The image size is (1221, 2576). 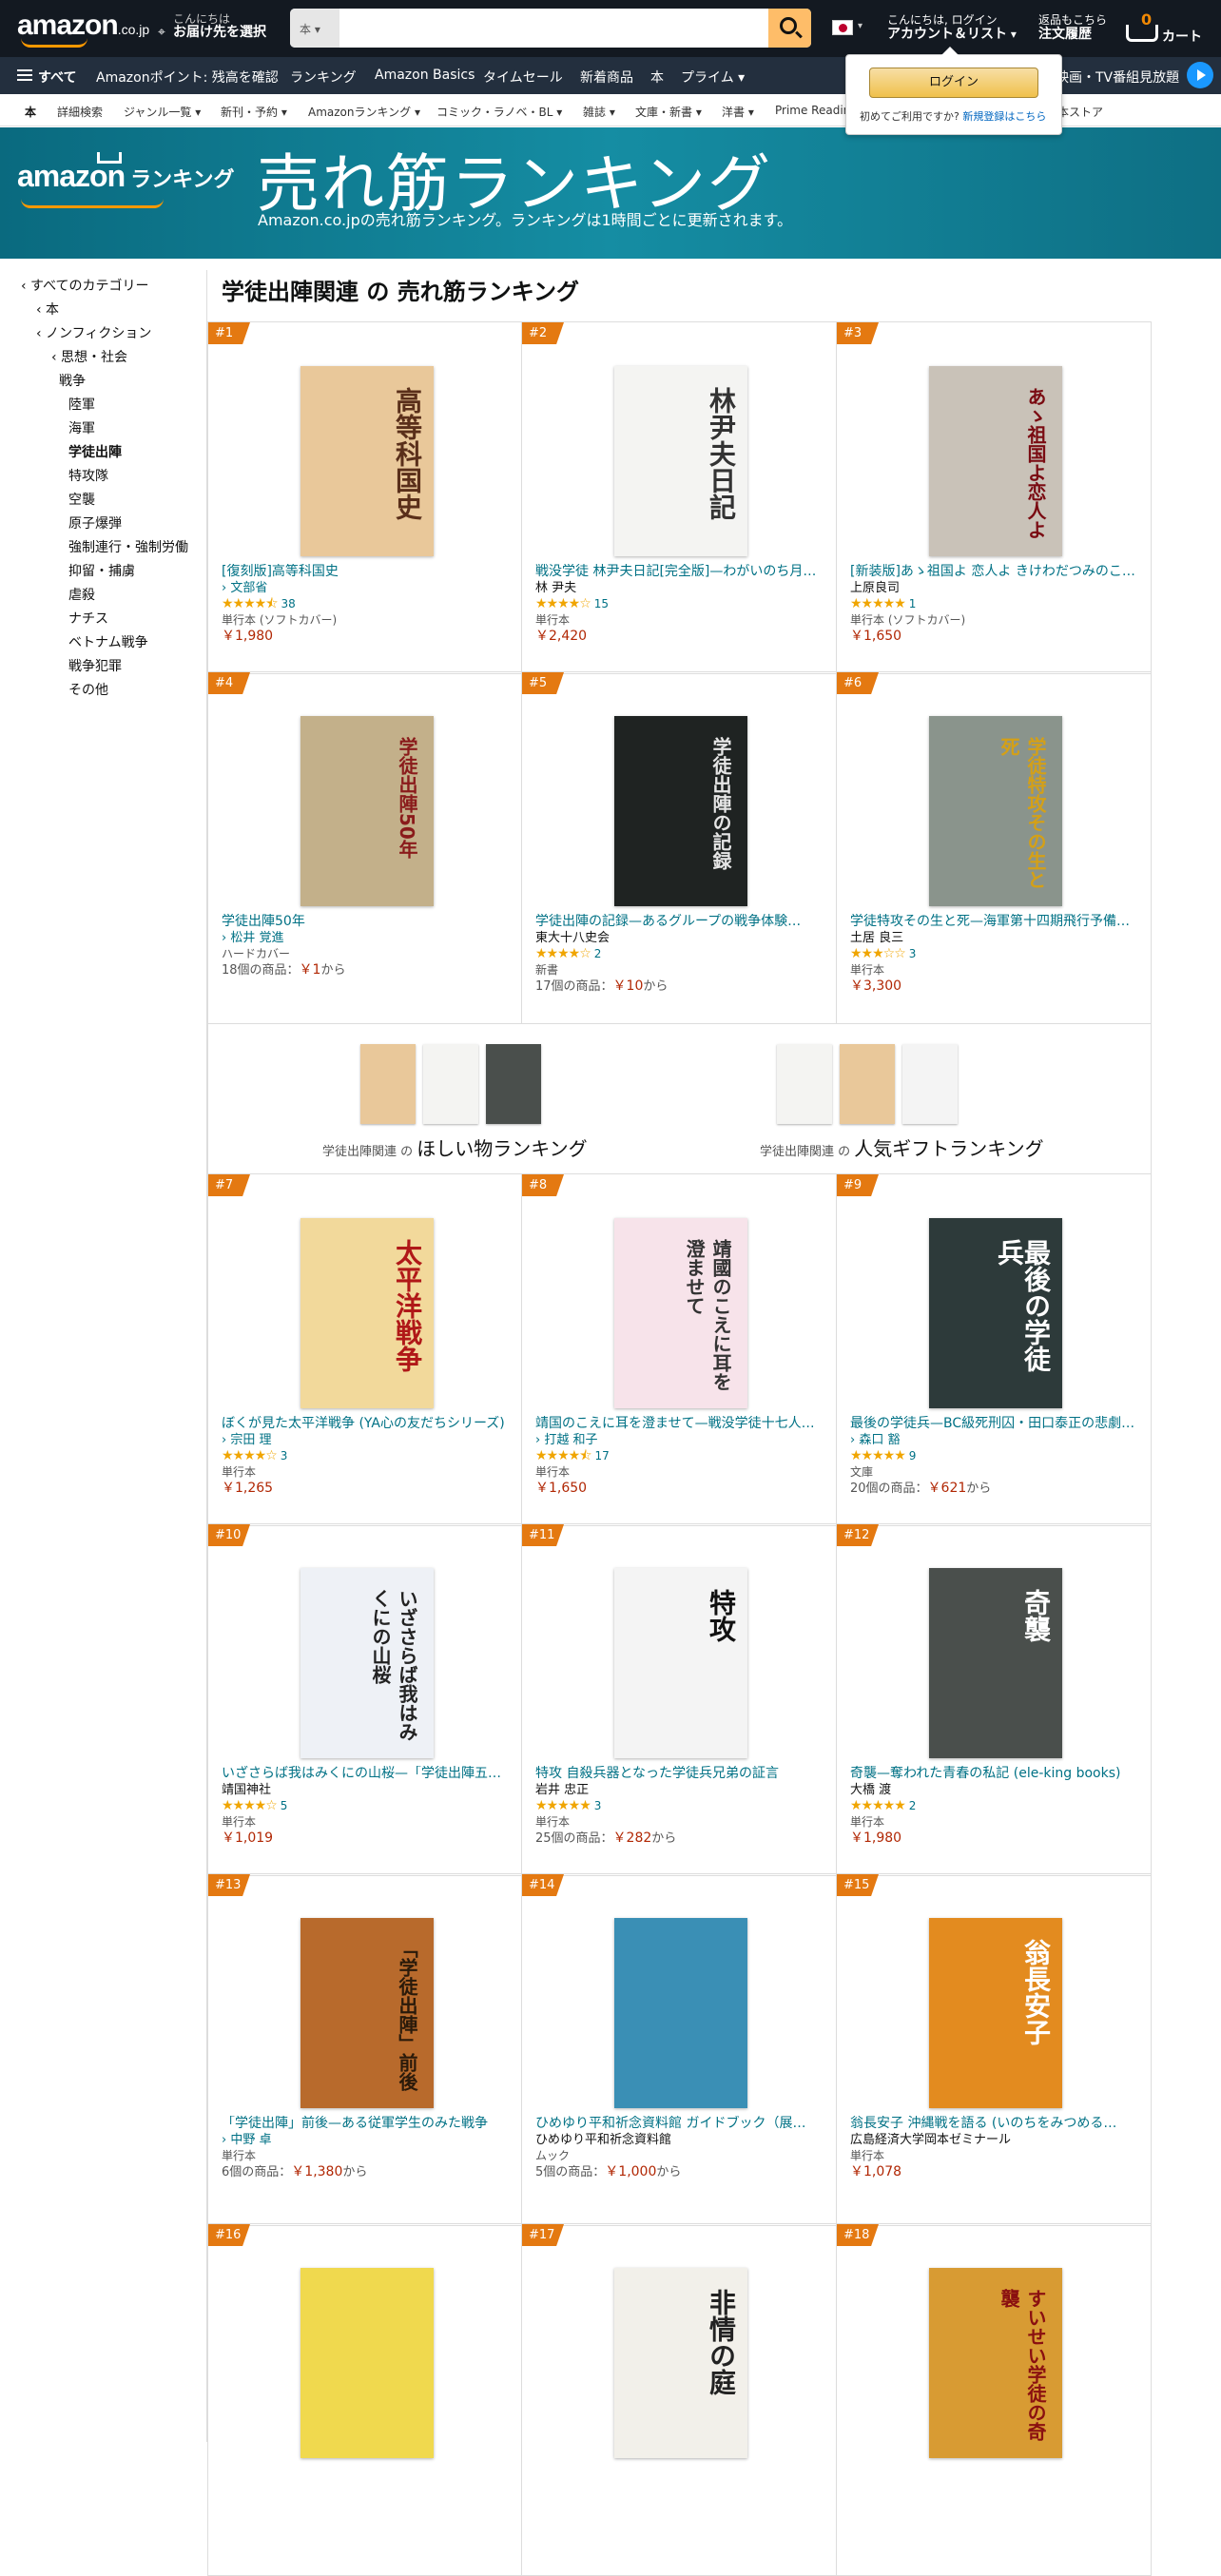 What do you see at coordinates (288, 603) in the screenshot?
I see `review-count: 38` at bounding box center [288, 603].